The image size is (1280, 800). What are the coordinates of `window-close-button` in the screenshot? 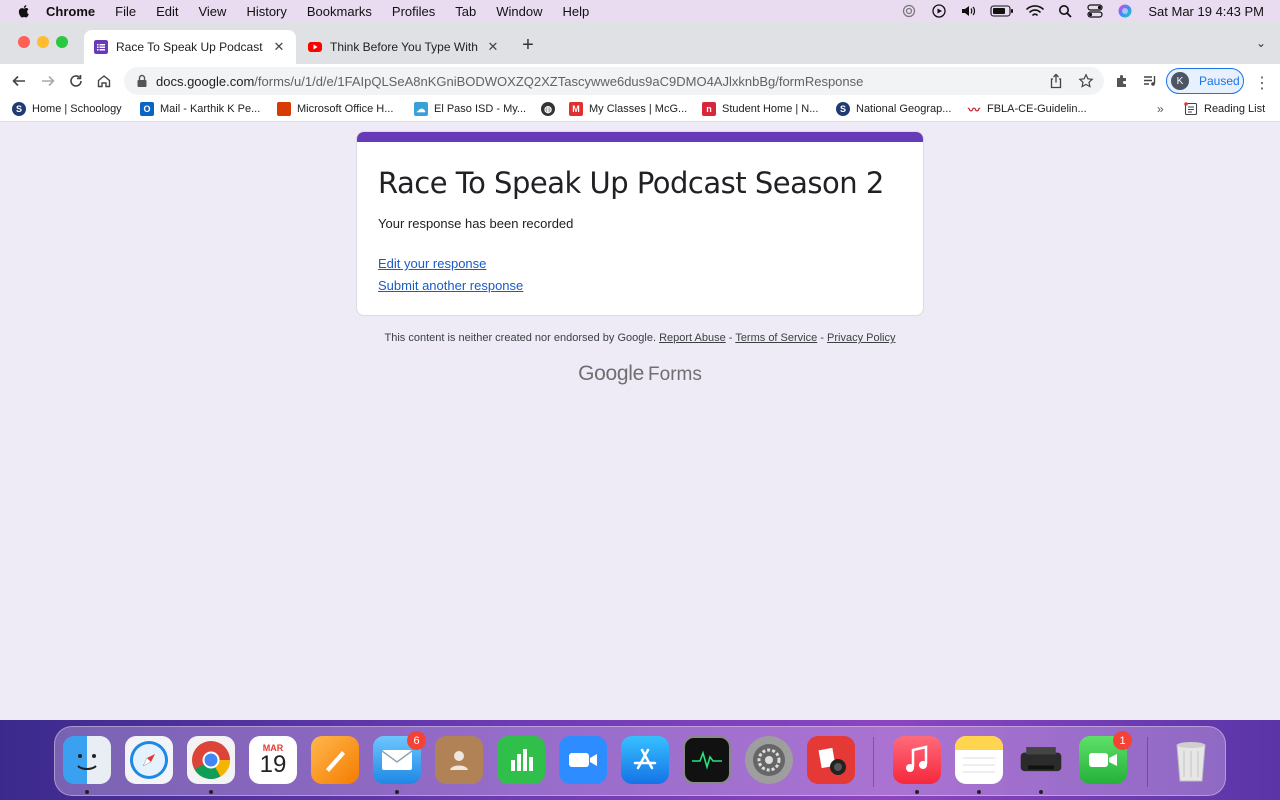 It's located at (24, 42).